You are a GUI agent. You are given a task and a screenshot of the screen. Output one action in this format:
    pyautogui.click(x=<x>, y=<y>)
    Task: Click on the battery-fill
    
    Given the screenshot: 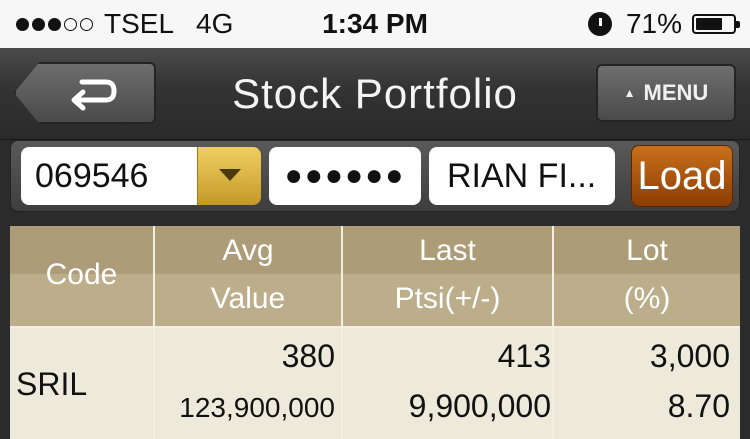 What is the action you would take?
    pyautogui.click(x=709, y=24)
    